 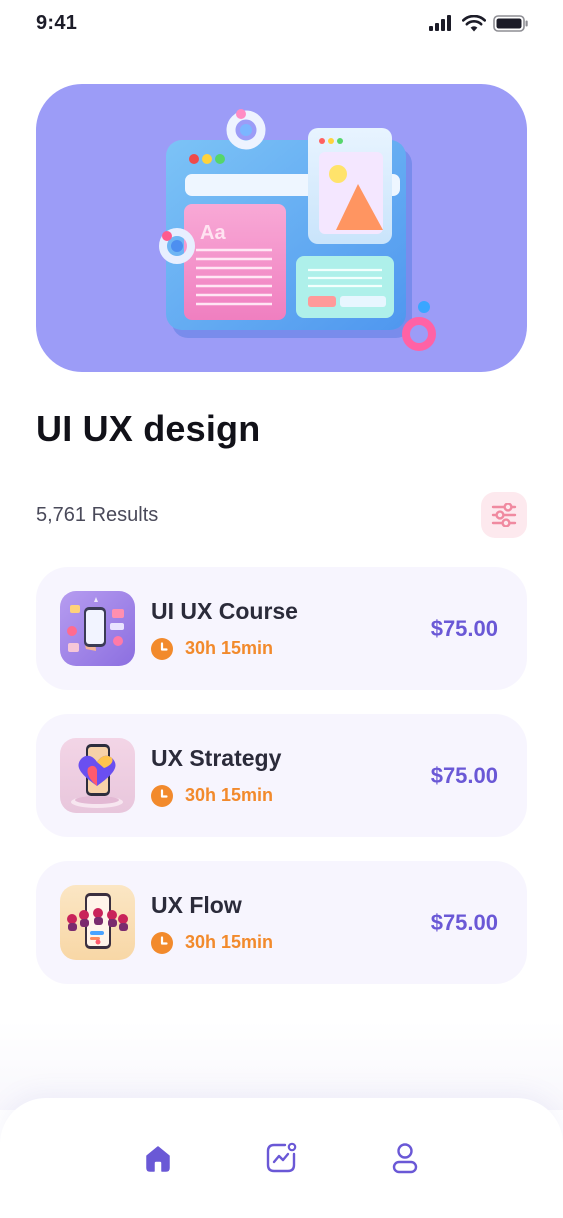 I want to click on bottom-nav, so click(x=281, y=1158).